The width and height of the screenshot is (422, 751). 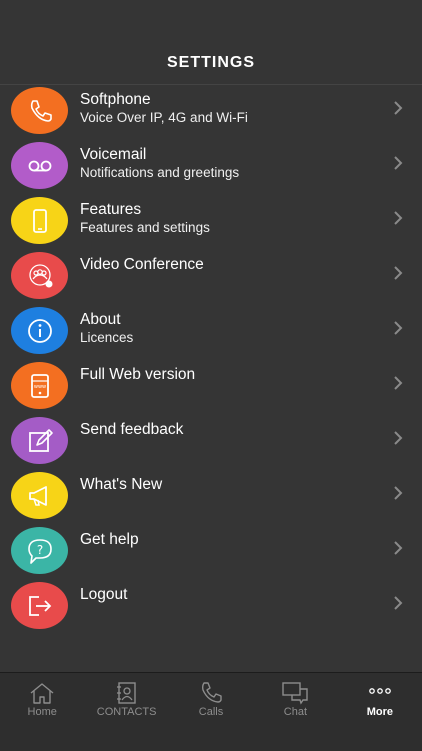 I want to click on info-icon, so click(x=39, y=330).